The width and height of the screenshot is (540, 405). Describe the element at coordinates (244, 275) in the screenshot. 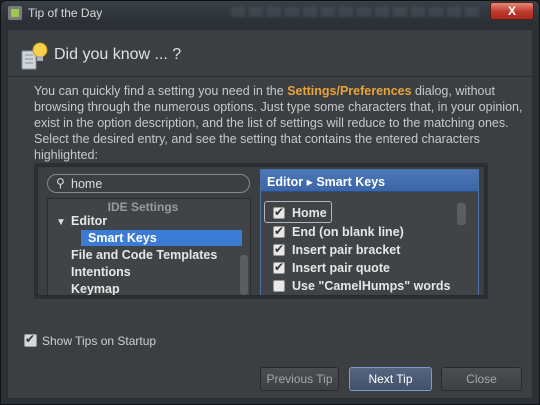

I see `tree-scrollbar` at that location.